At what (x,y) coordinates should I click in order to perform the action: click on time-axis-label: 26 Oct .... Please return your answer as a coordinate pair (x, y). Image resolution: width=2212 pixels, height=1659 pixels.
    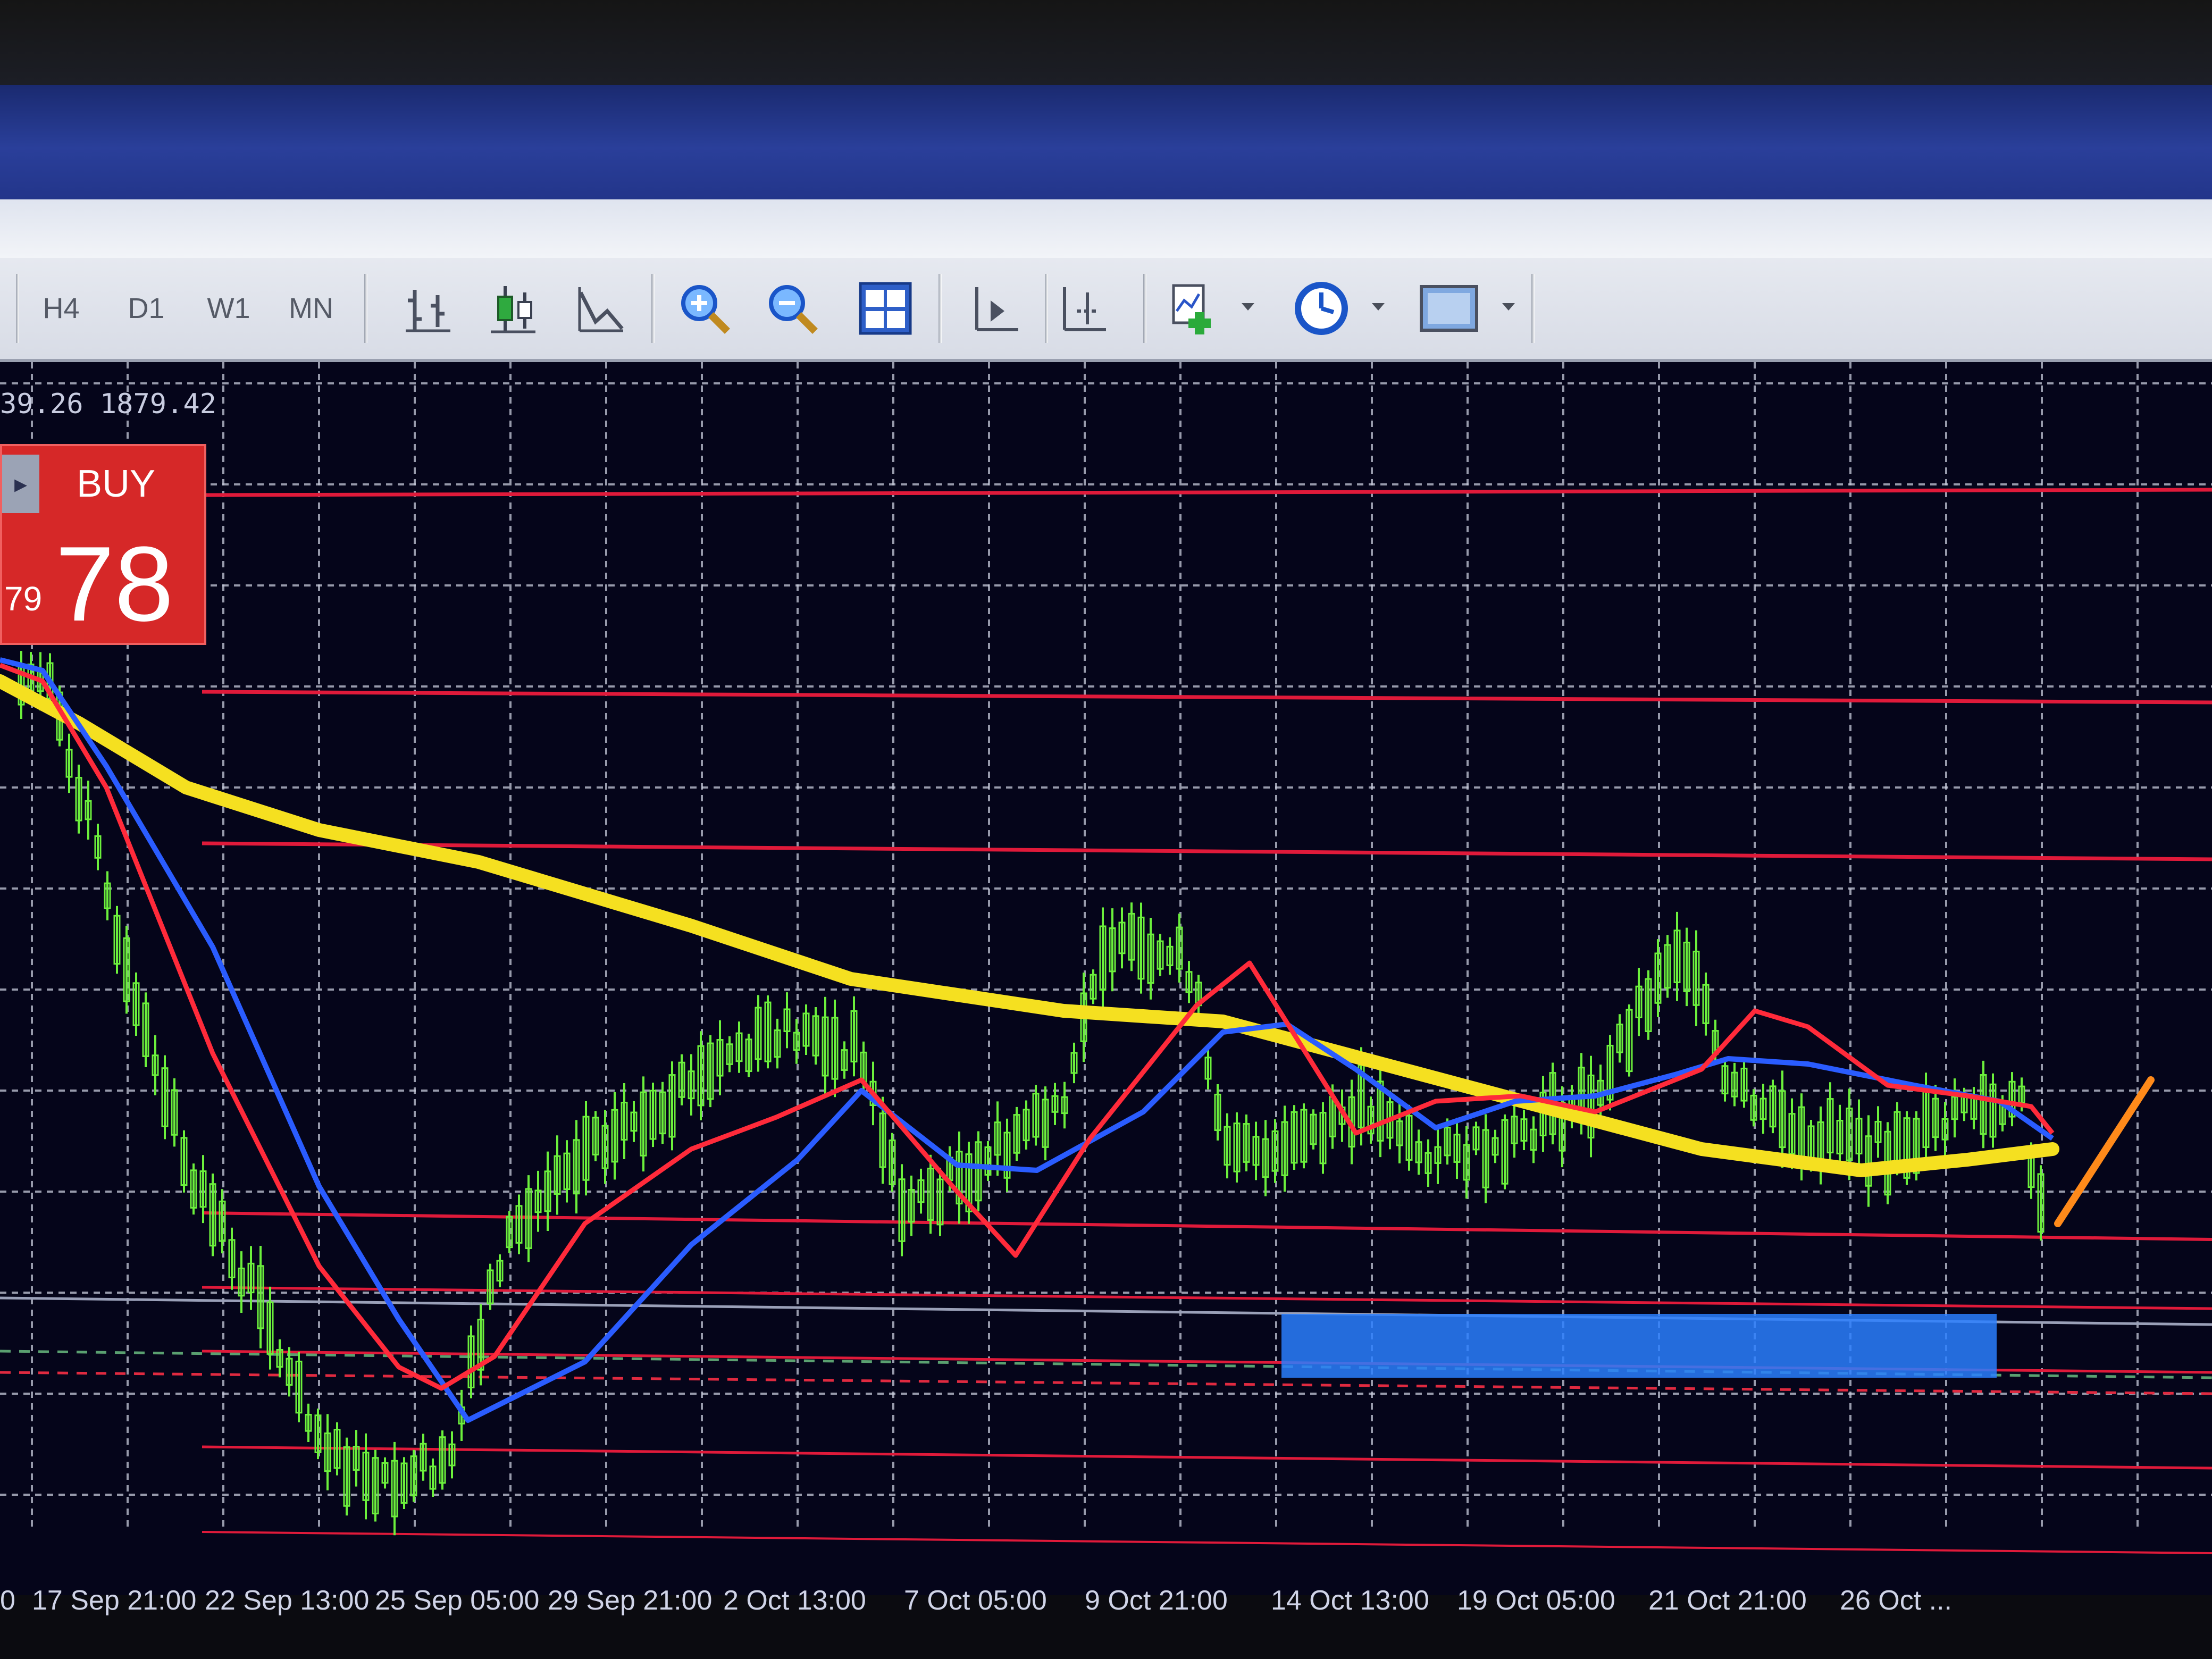
    Looking at the image, I should click on (1896, 1600).